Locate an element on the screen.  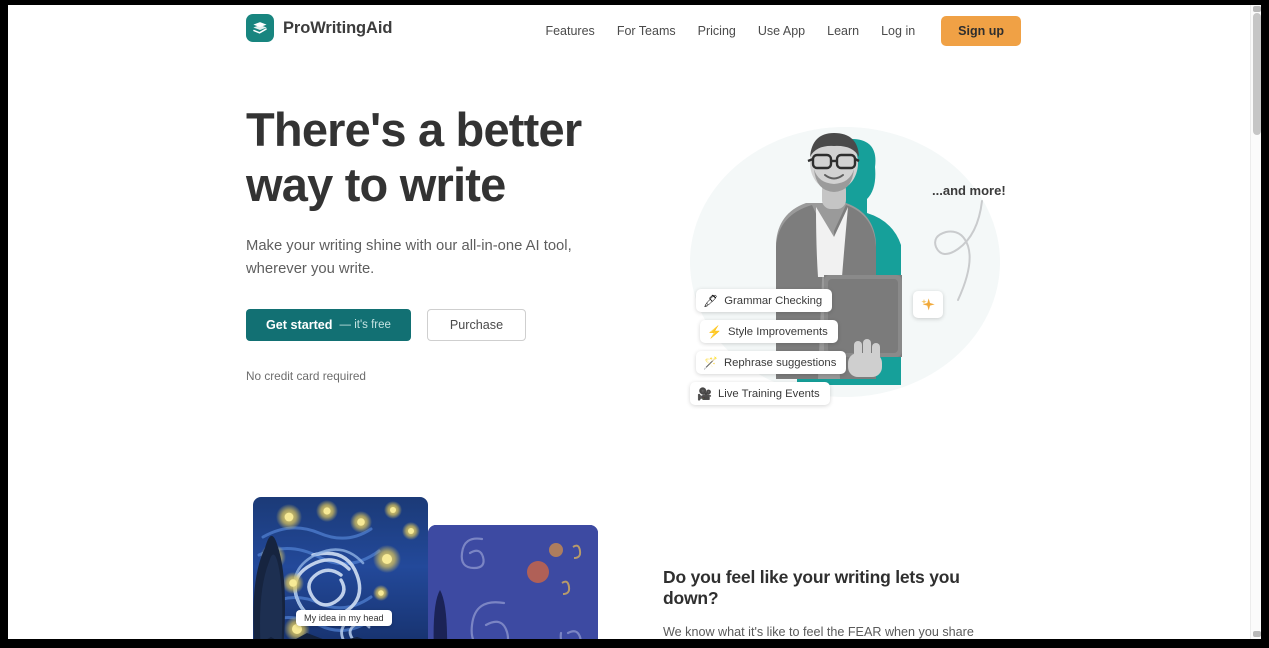
feature-tag-live-training-events: 🎥 Live Training Events is located at coordinates (760, 393).